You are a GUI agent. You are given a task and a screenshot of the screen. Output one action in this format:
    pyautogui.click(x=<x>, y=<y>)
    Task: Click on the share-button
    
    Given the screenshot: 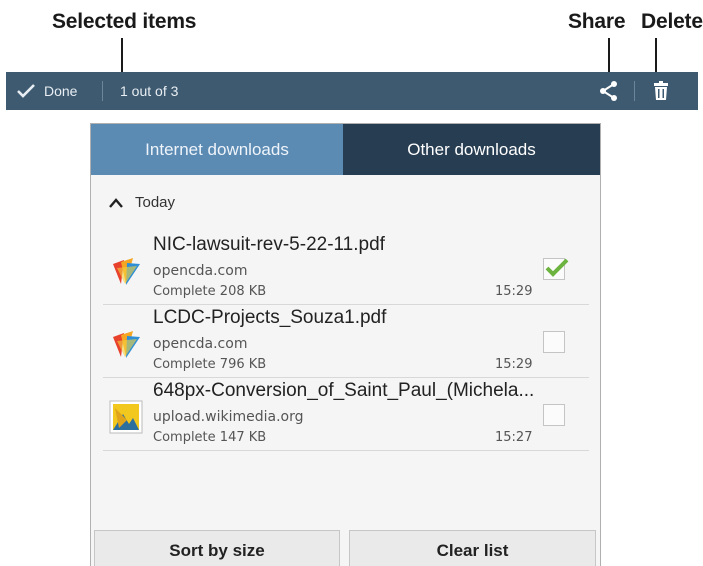 What is the action you would take?
    pyautogui.click(x=609, y=91)
    